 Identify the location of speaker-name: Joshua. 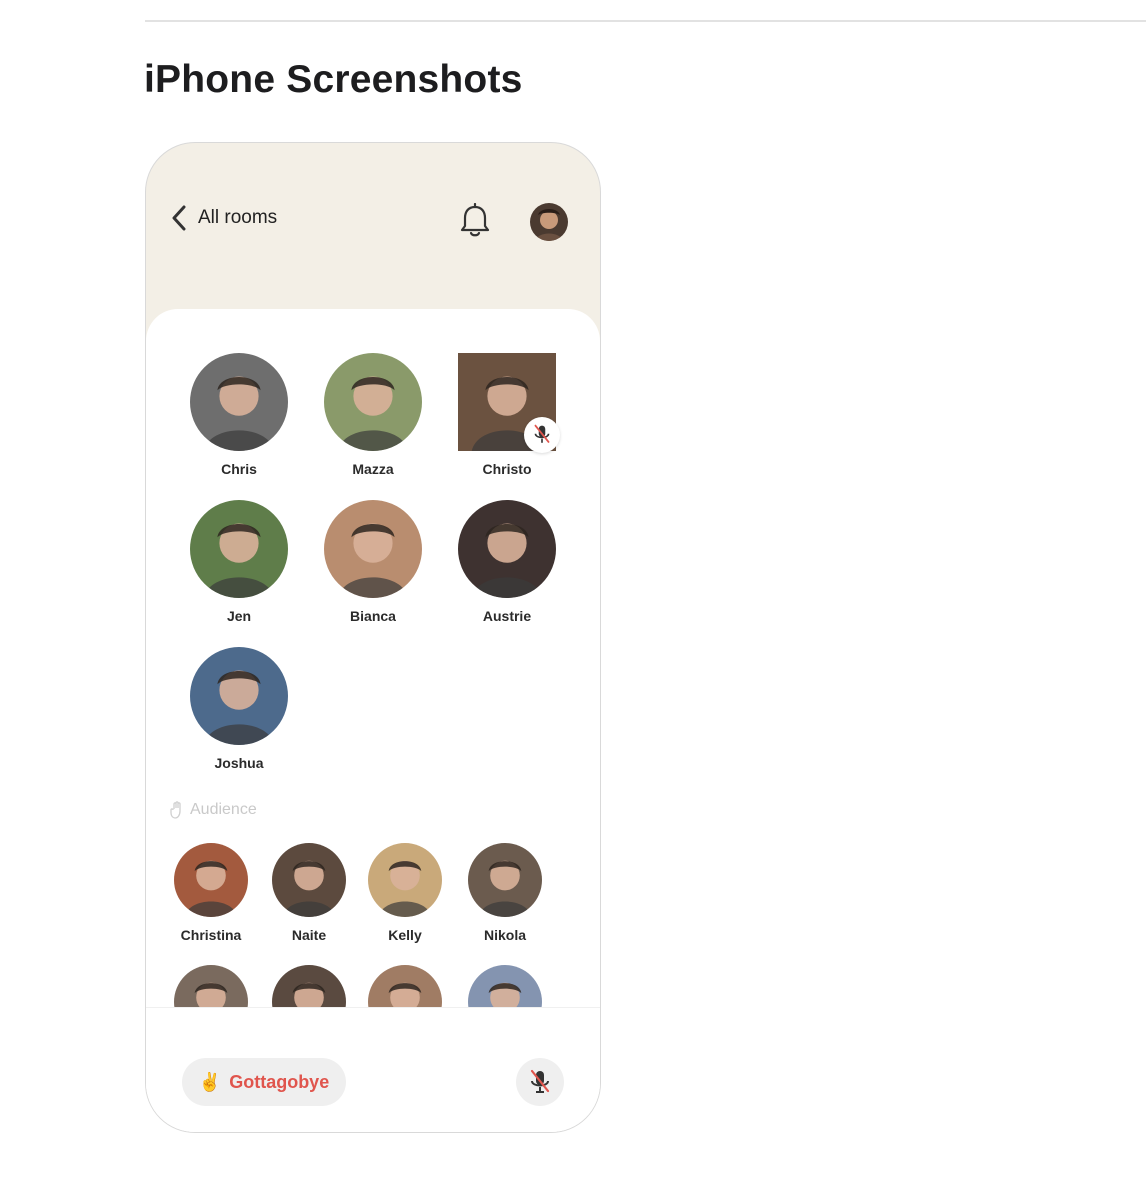
(239, 763).